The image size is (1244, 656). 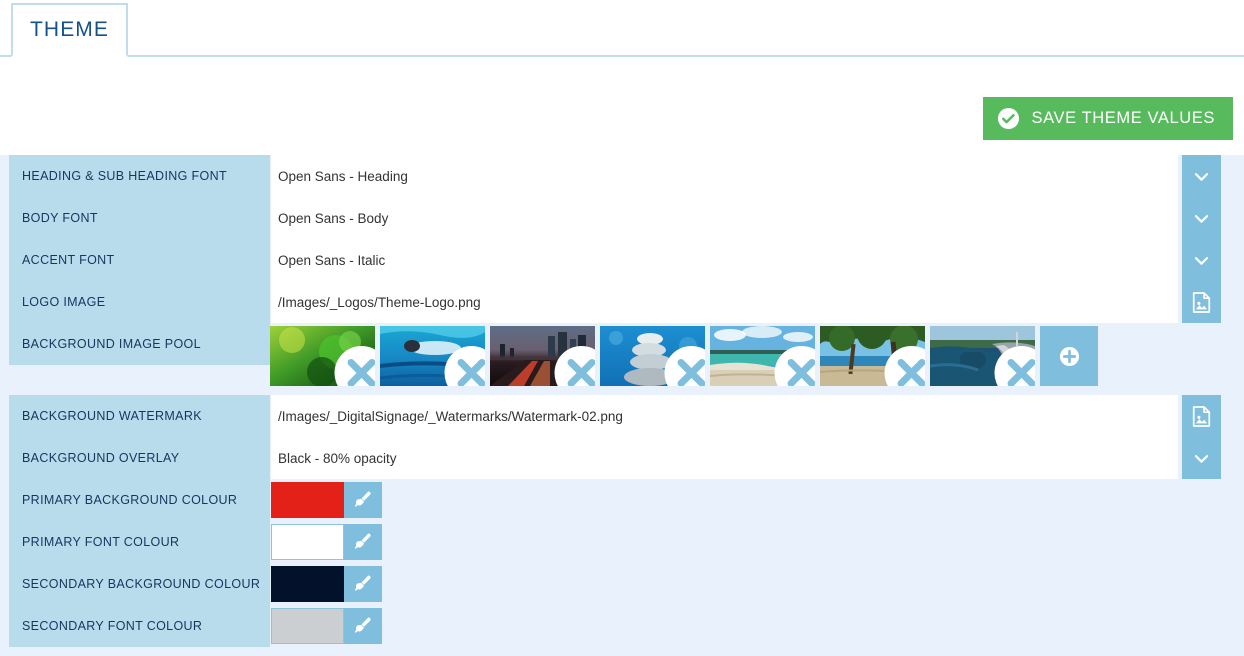 I want to click on row-label-primary-background-colour: PRIMARY BACKGROUND COLOUR, so click(x=139, y=500).